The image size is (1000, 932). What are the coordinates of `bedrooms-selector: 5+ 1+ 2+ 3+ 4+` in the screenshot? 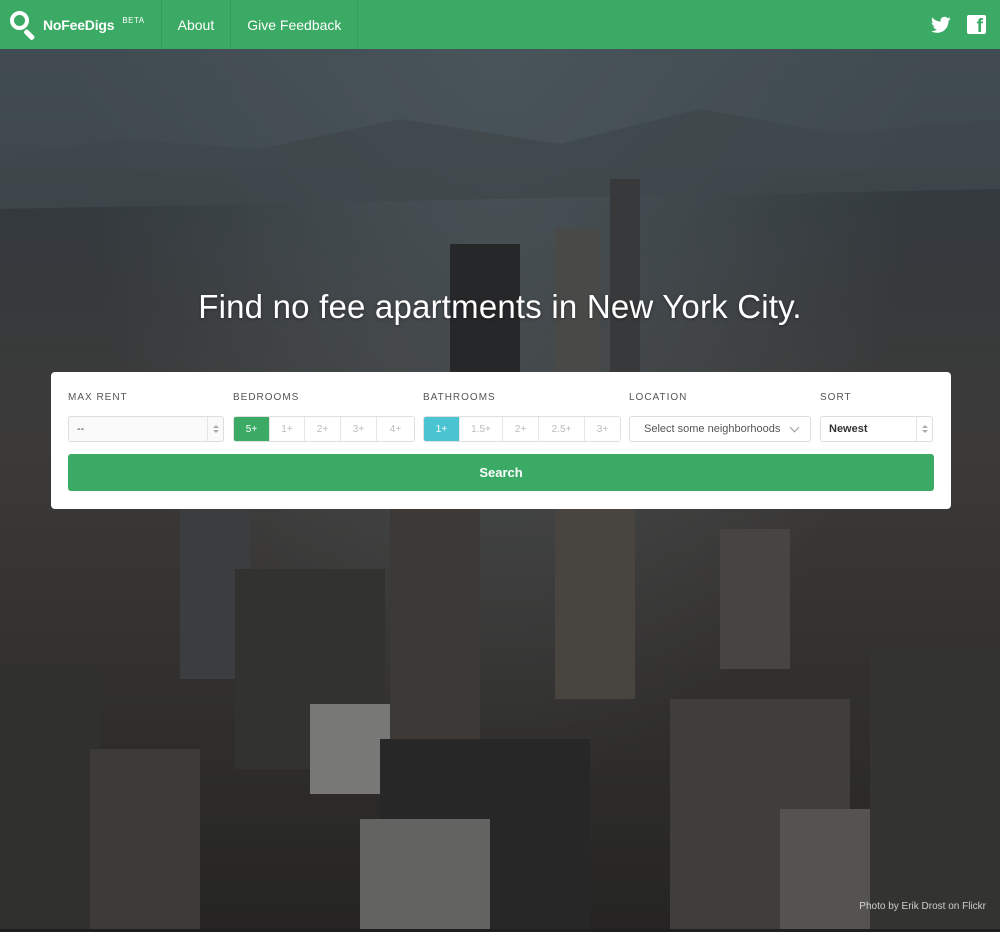 It's located at (324, 429).